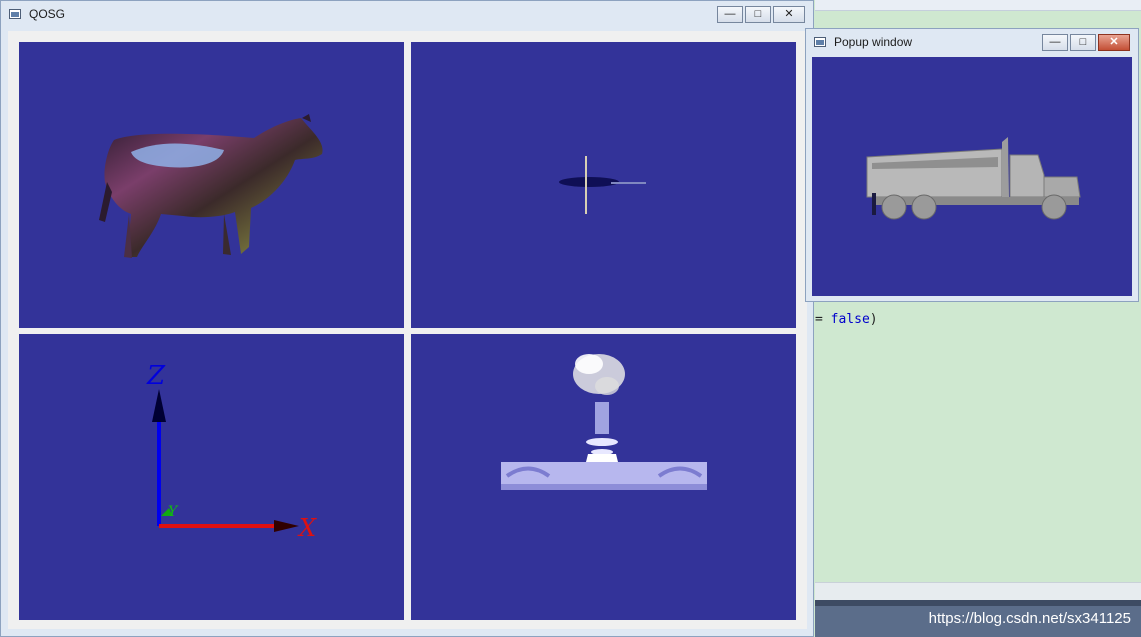 The image size is (1141, 637). Describe the element at coordinates (978, 441) in the screenshot. I see `code-editor` at that location.